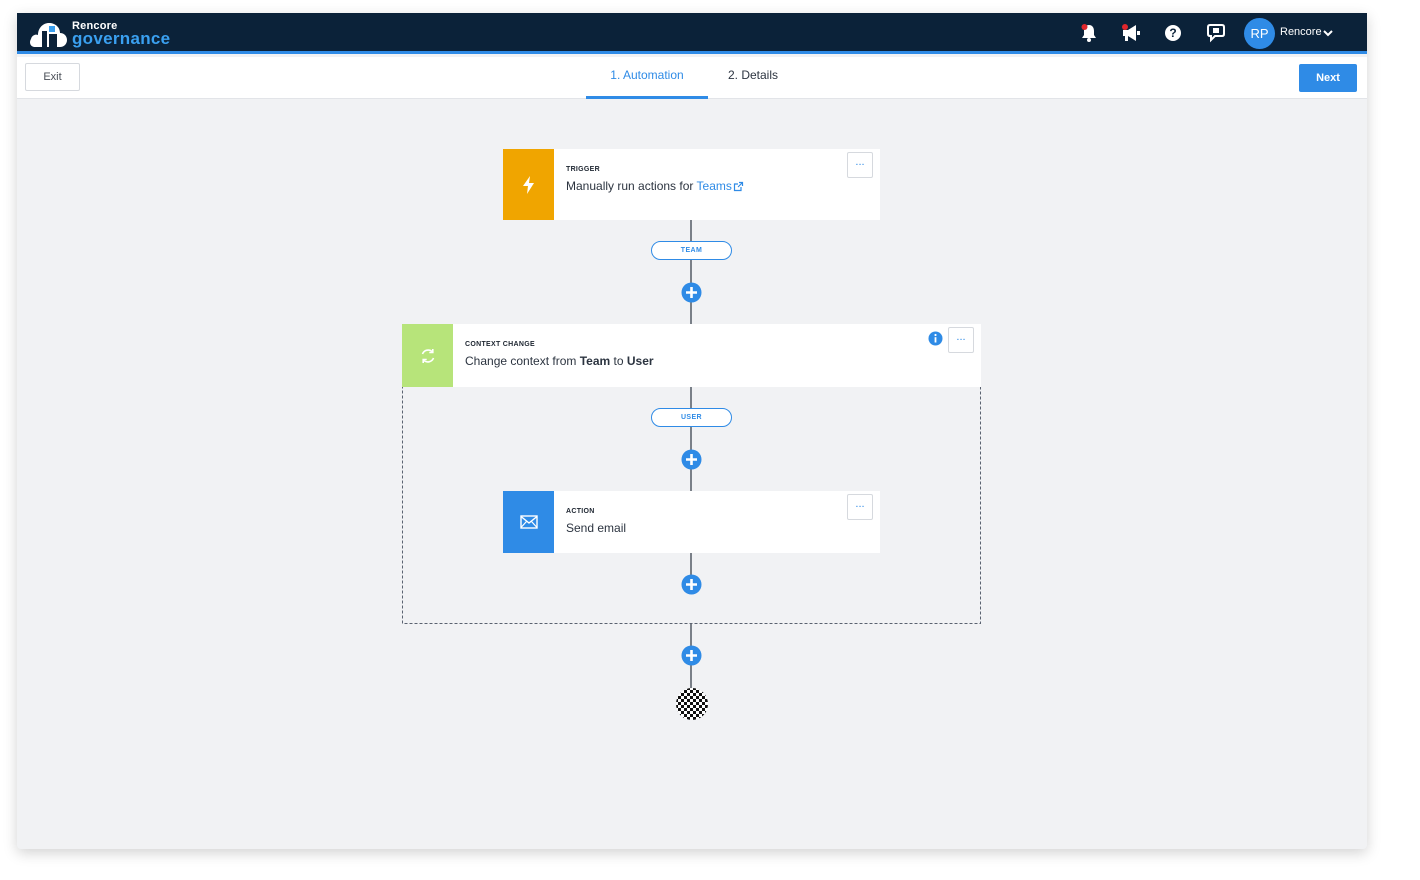  I want to click on trigger-text: Manually run actions for Teams, so click(649, 186).